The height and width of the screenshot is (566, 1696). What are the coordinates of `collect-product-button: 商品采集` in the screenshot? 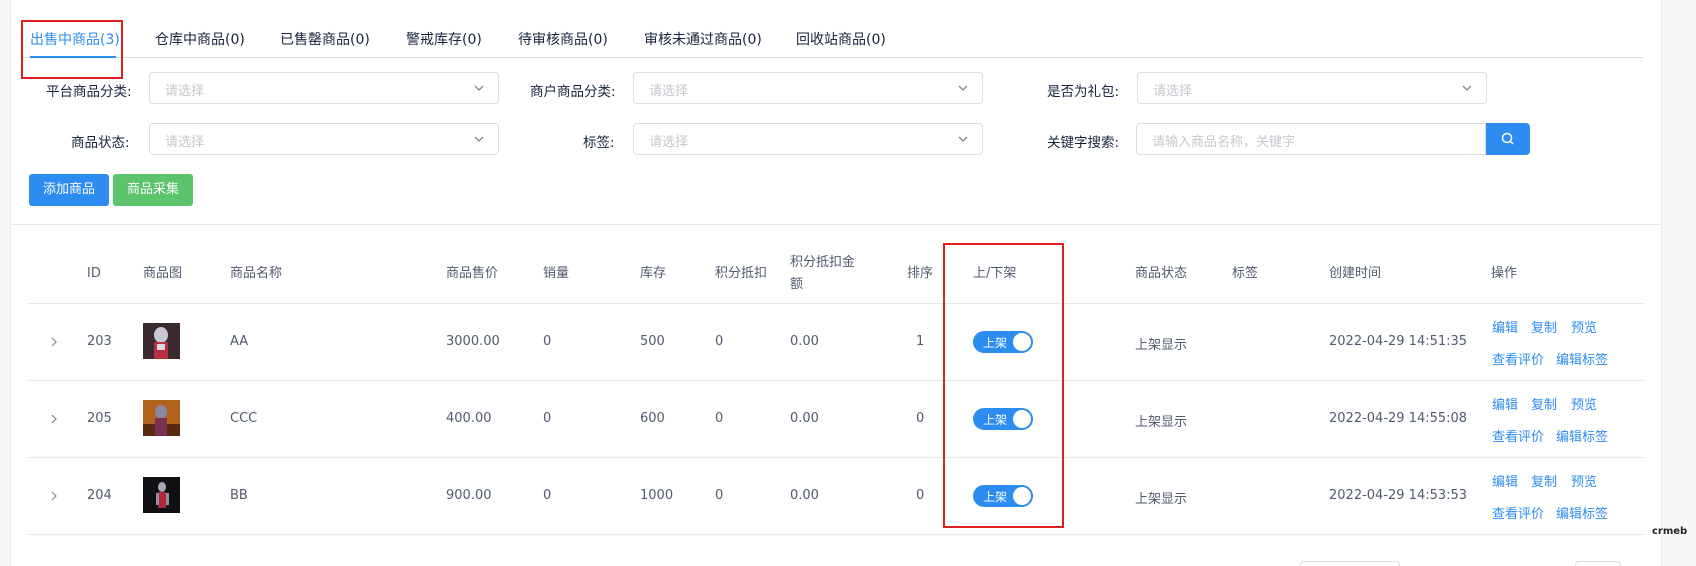 It's located at (153, 190).